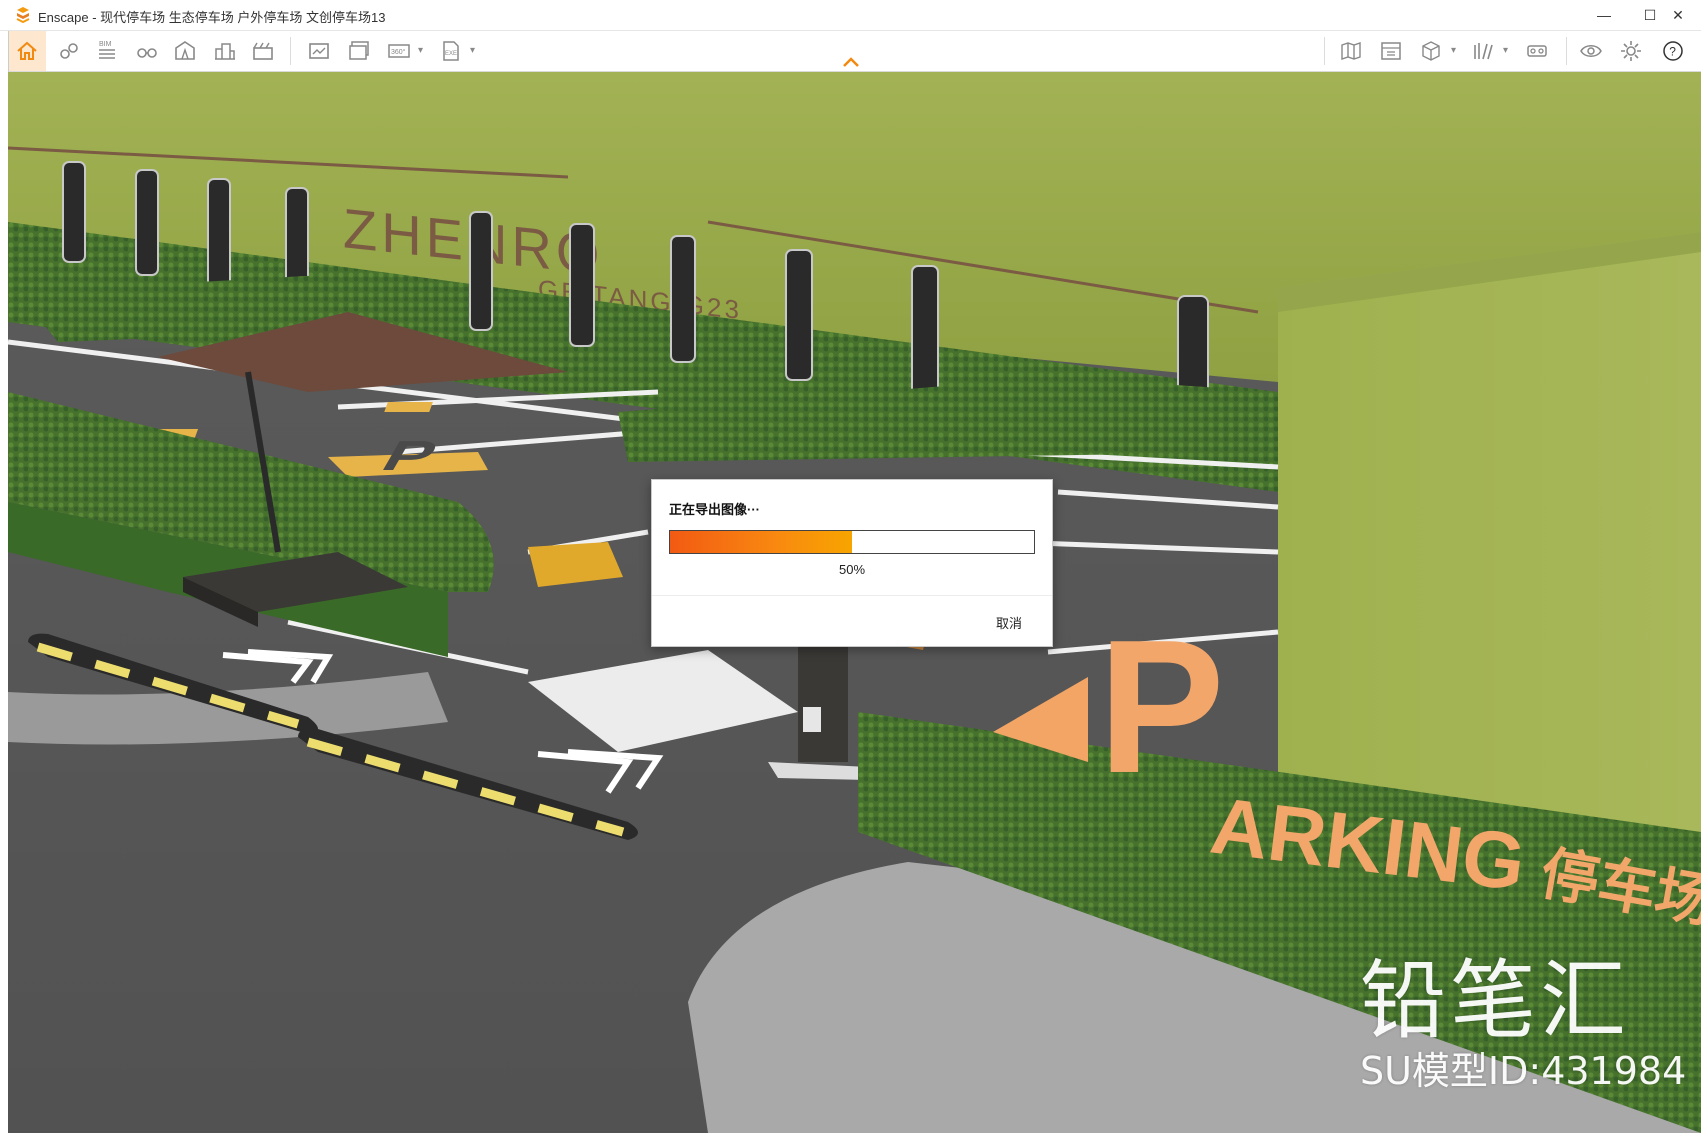 This screenshot has height=1133, width=1701. Describe the element at coordinates (1495, 1001) in the screenshot. I see `watermark-brand: 铅笔汇` at that location.